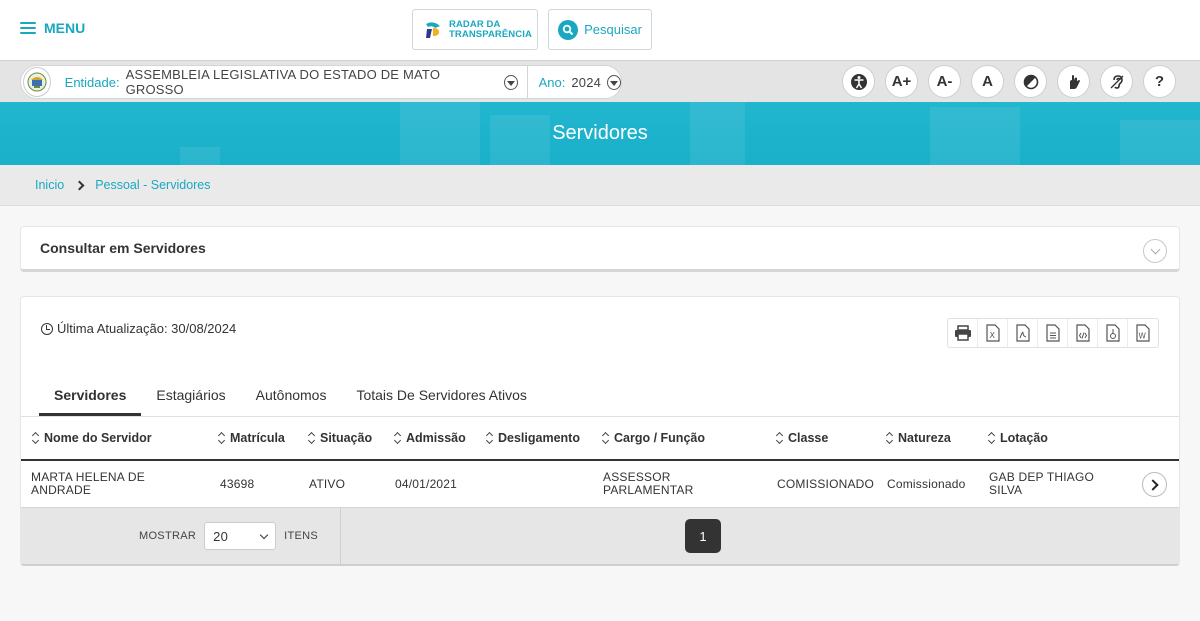 The image size is (1200, 621). Describe the element at coordinates (600, 185) in the screenshot. I see `breadcrumb: Inicio Pessoal - Servidores` at that location.